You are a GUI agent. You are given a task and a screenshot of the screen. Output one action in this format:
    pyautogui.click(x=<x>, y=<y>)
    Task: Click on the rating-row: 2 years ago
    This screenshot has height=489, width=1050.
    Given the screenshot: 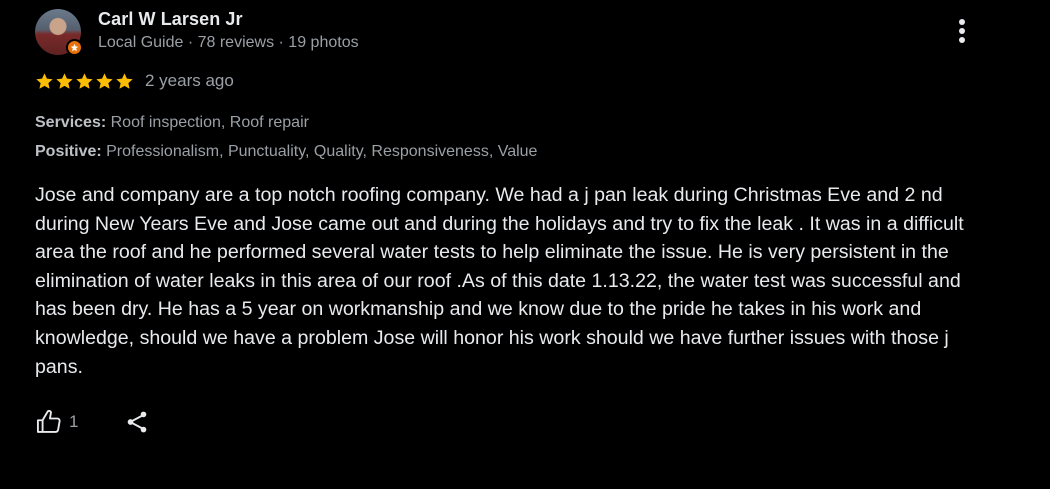 What is the action you would take?
    pyautogui.click(x=134, y=81)
    